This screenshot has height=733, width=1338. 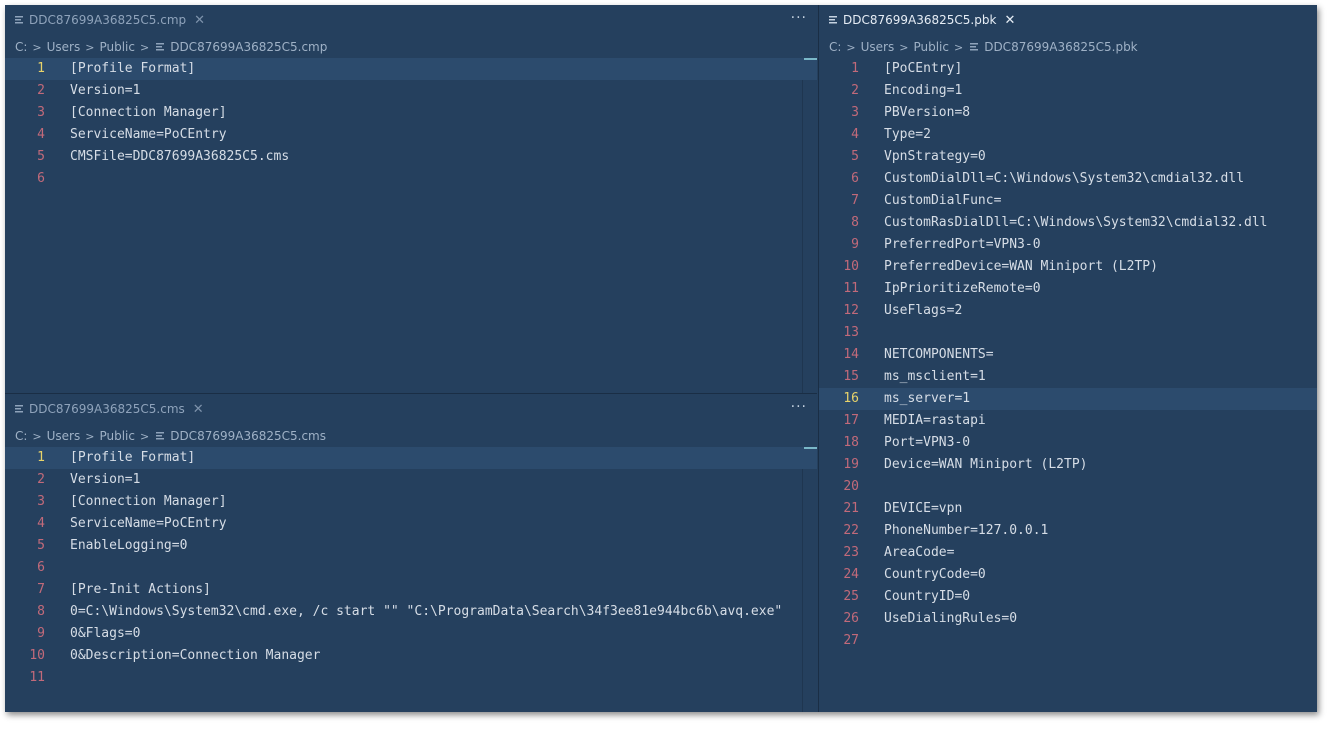 What do you see at coordinates (240, 47) in the screenshot?
I see `breadcrumb-file: DDC87699A36825C5.cmp` at bounding box center [240, 47].